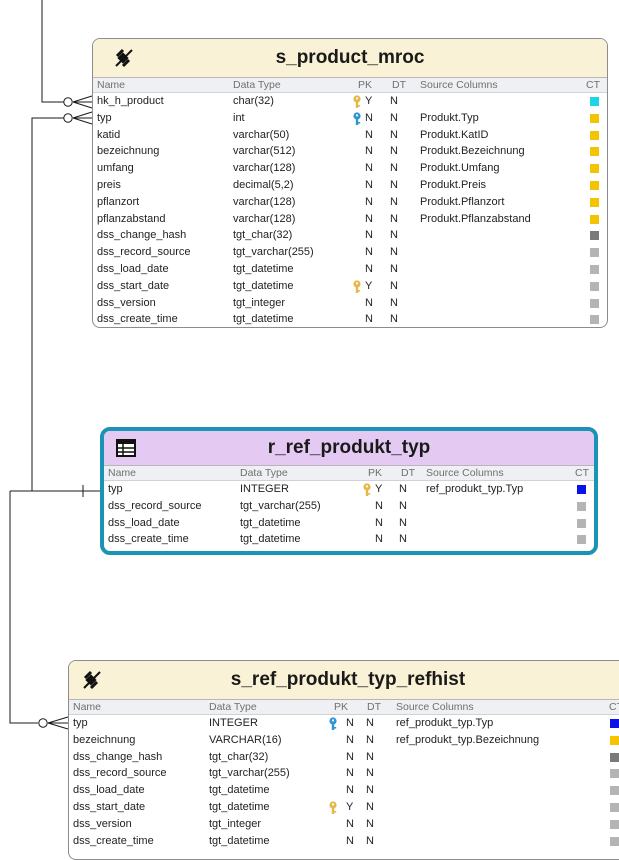 This screenshot has width=619, height=860. I want to click on column-source: Produkt.Bezeichnung, so click(472, 151).